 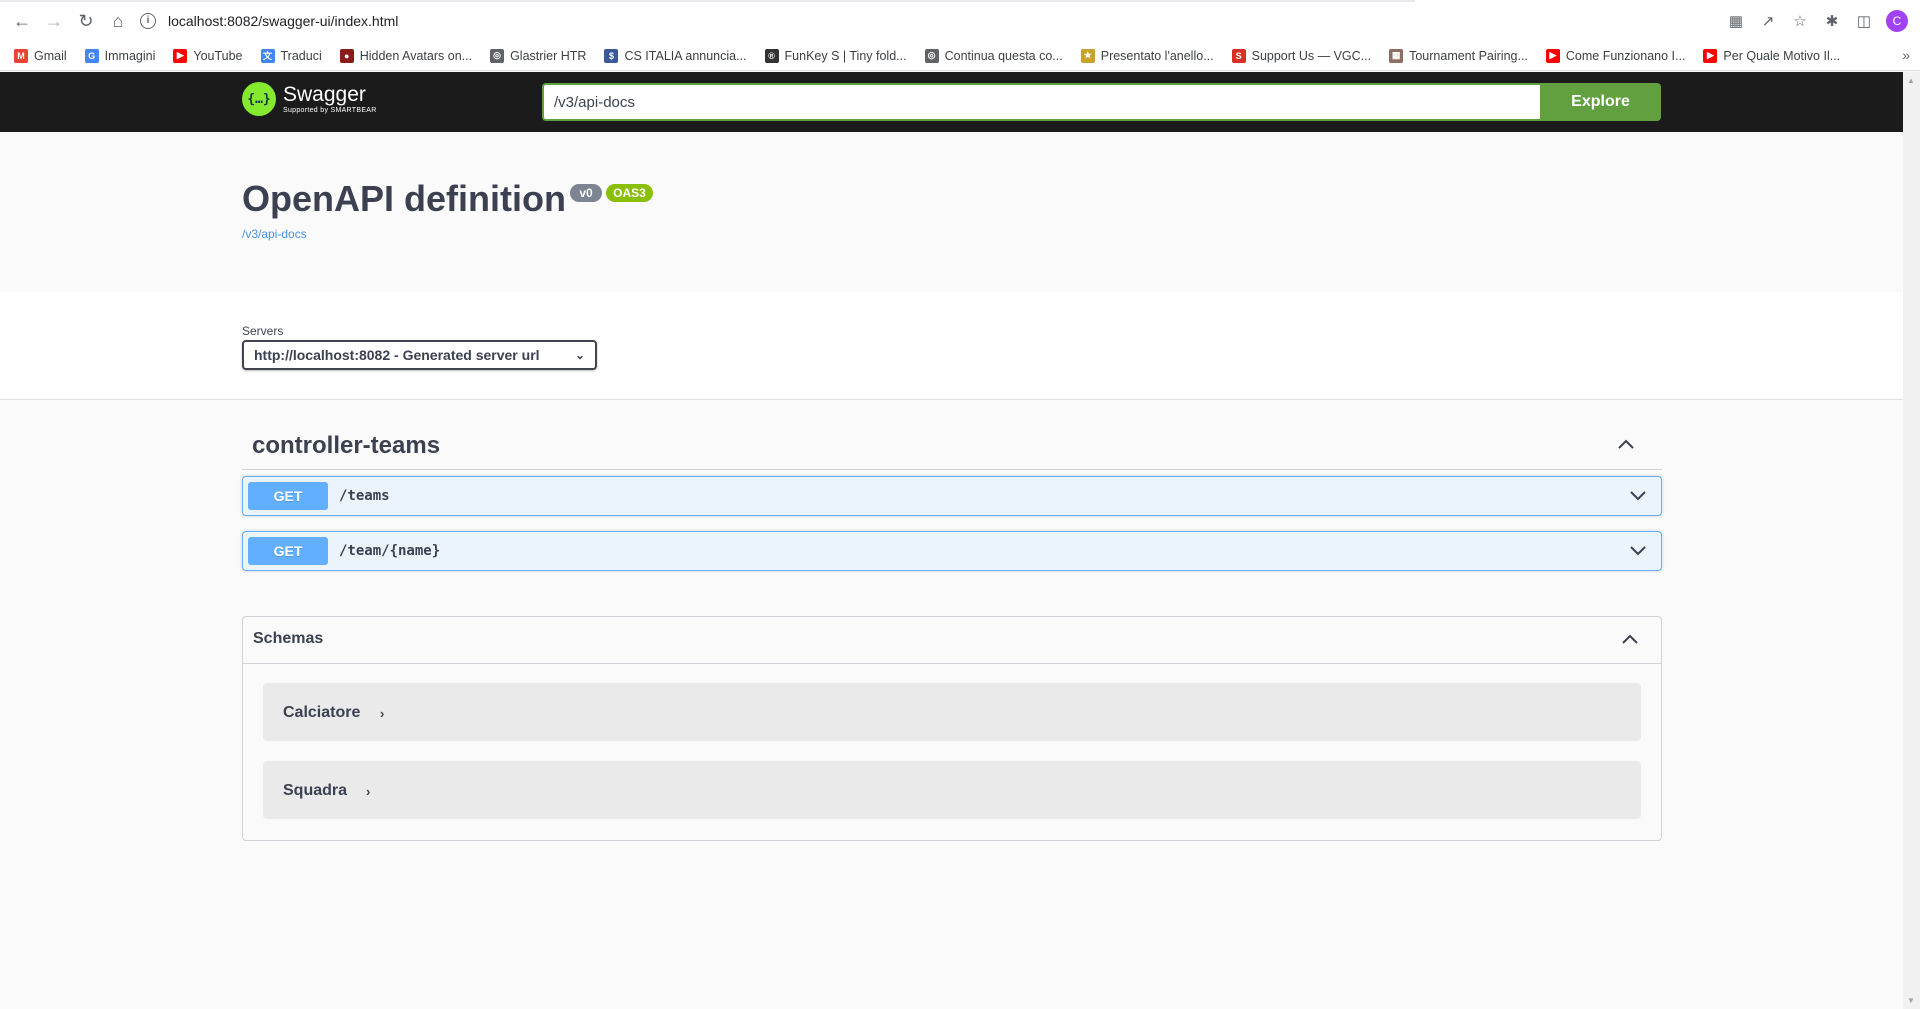 What do you see at coordinates (91, 55) in the screenshot?
I see `google-icon: G` at bounding box center [91, 55].